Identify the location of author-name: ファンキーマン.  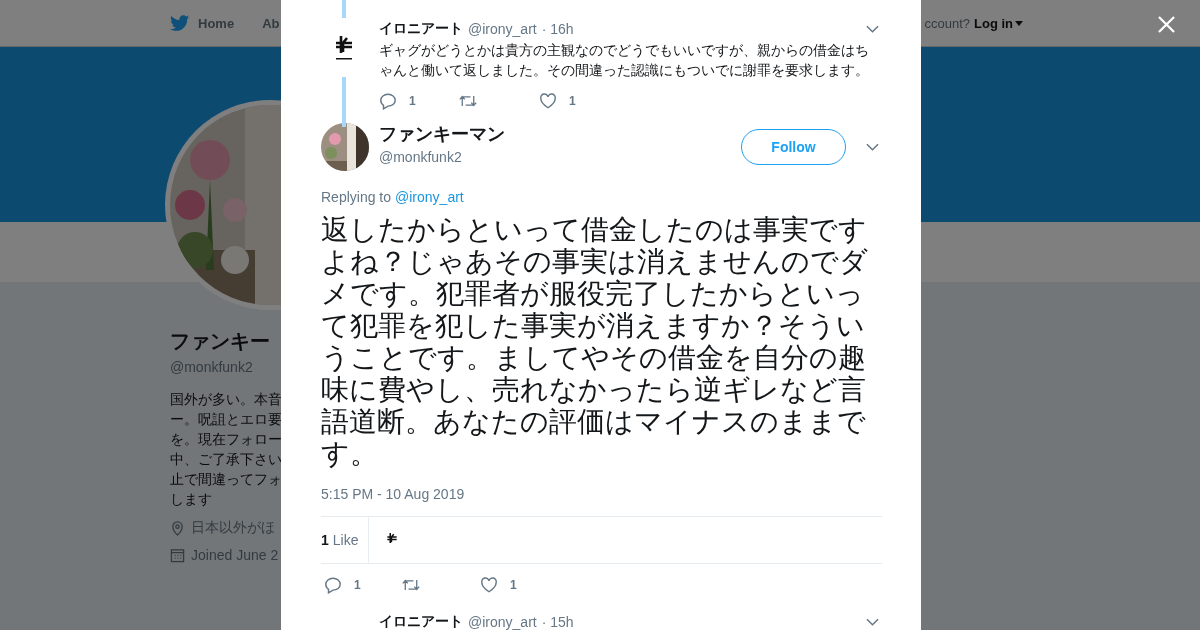
(442, 134).